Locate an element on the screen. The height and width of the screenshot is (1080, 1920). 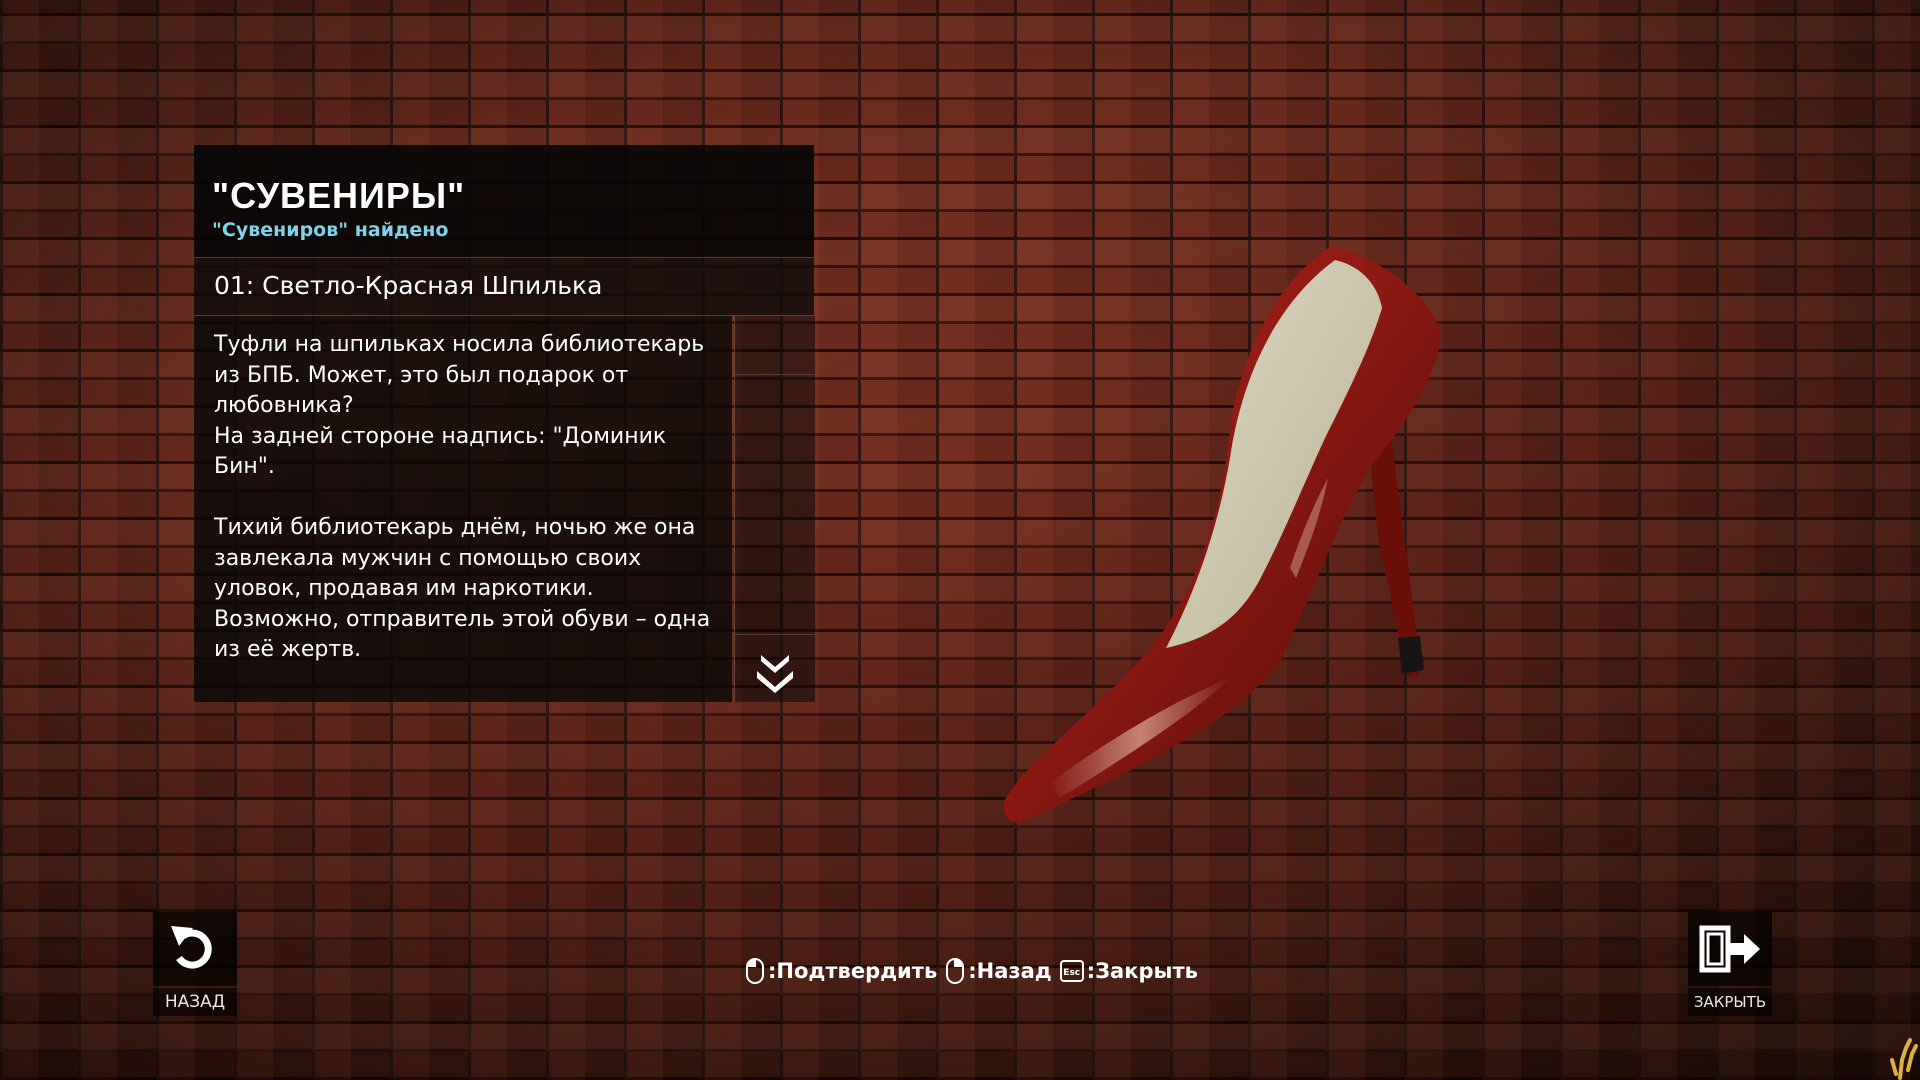
mouse-left-click-icon is located at coordinates (755, 971).